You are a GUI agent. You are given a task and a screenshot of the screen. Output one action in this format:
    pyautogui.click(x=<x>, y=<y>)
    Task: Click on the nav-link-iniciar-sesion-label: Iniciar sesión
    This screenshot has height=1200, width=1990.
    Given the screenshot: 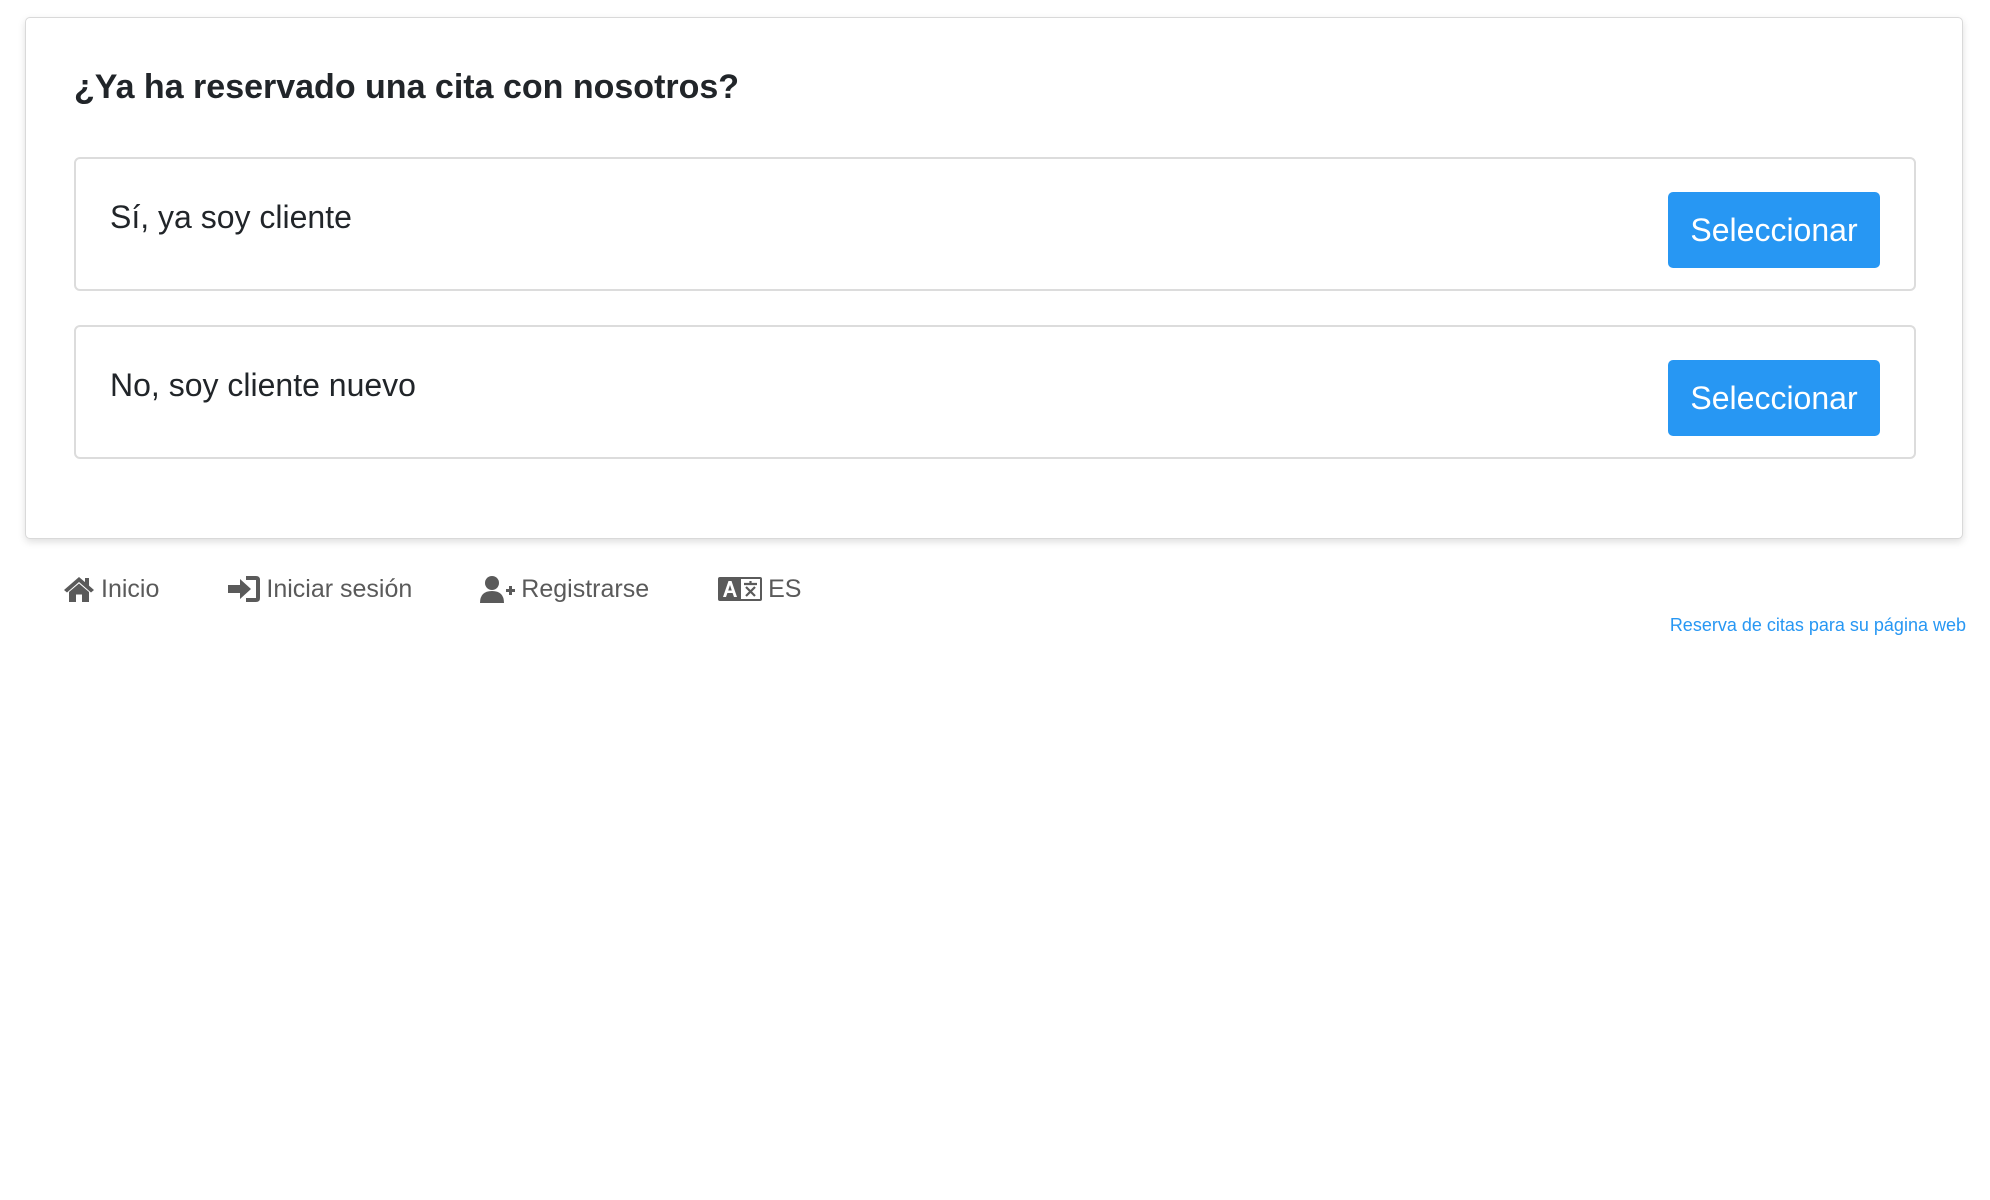 What is the action you would take?
    pyautogui.click(x=339, y=588)
    